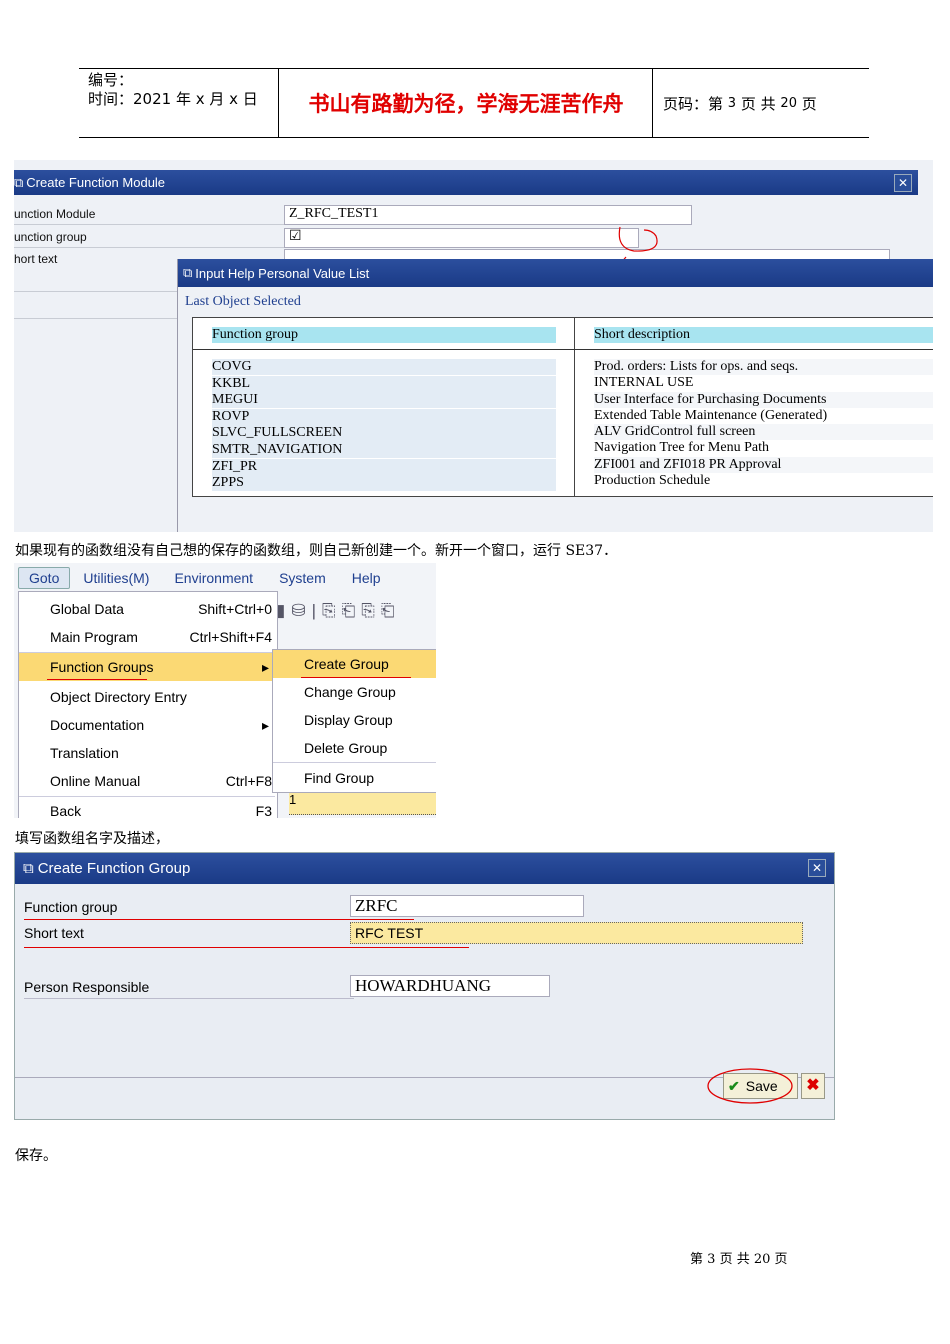 This screenshot has width=950, height=1344. What do you see at coordinates (466, 103) in the screenshot?
I see `motto: 书山有路勤为径，学海无涯苦作舟` at bounding box center [466, 103].